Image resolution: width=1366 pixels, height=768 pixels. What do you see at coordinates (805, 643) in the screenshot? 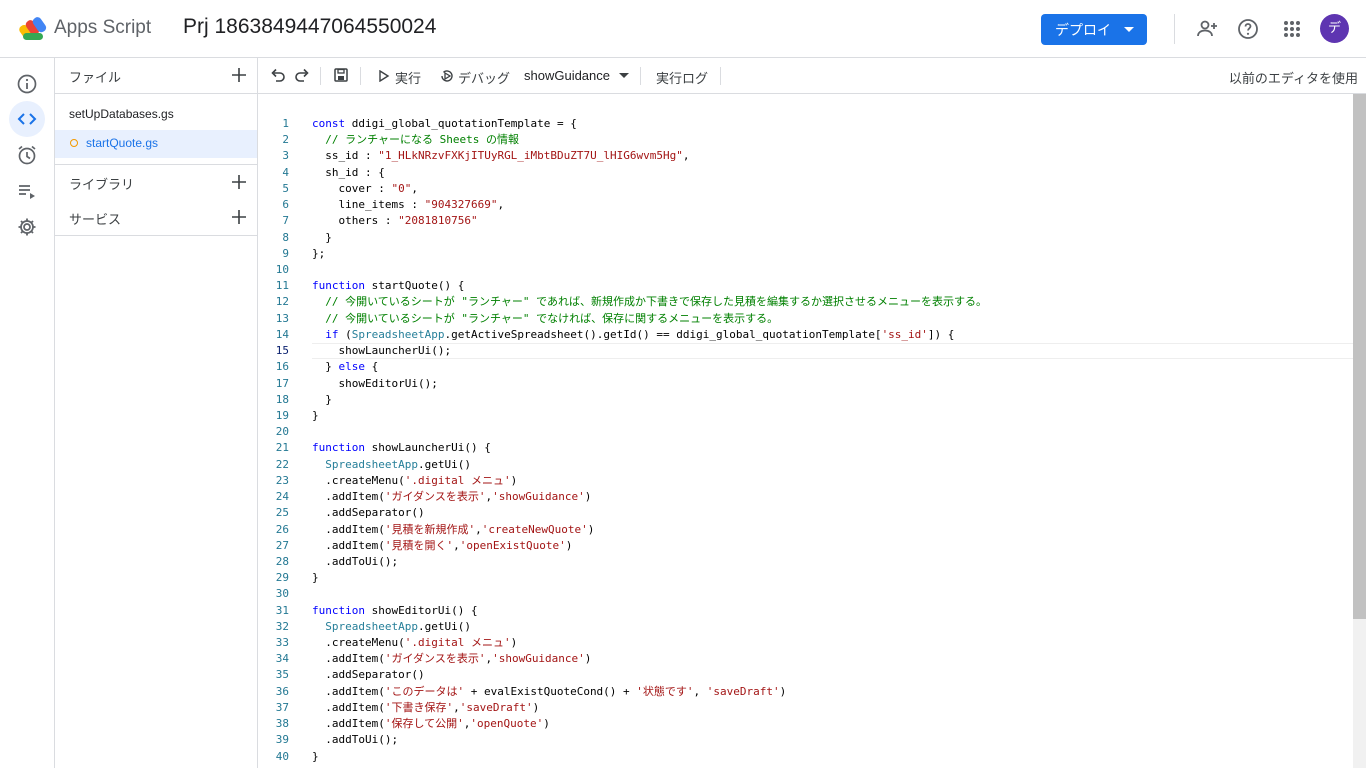
I see `code-line: 33 .createMenu('.digital メニュ')` at bounding box center [805, 643].